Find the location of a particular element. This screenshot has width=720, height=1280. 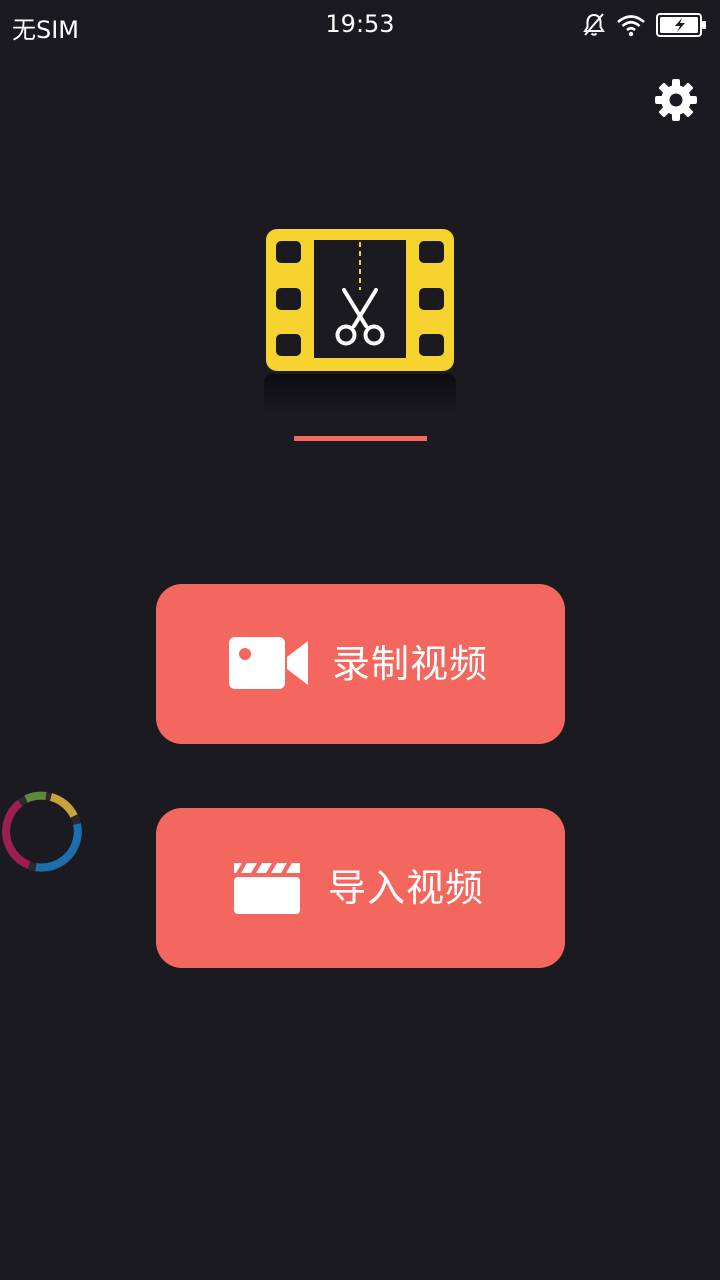

import-video-button: 导入视频 is located at coordinates (360, 888).